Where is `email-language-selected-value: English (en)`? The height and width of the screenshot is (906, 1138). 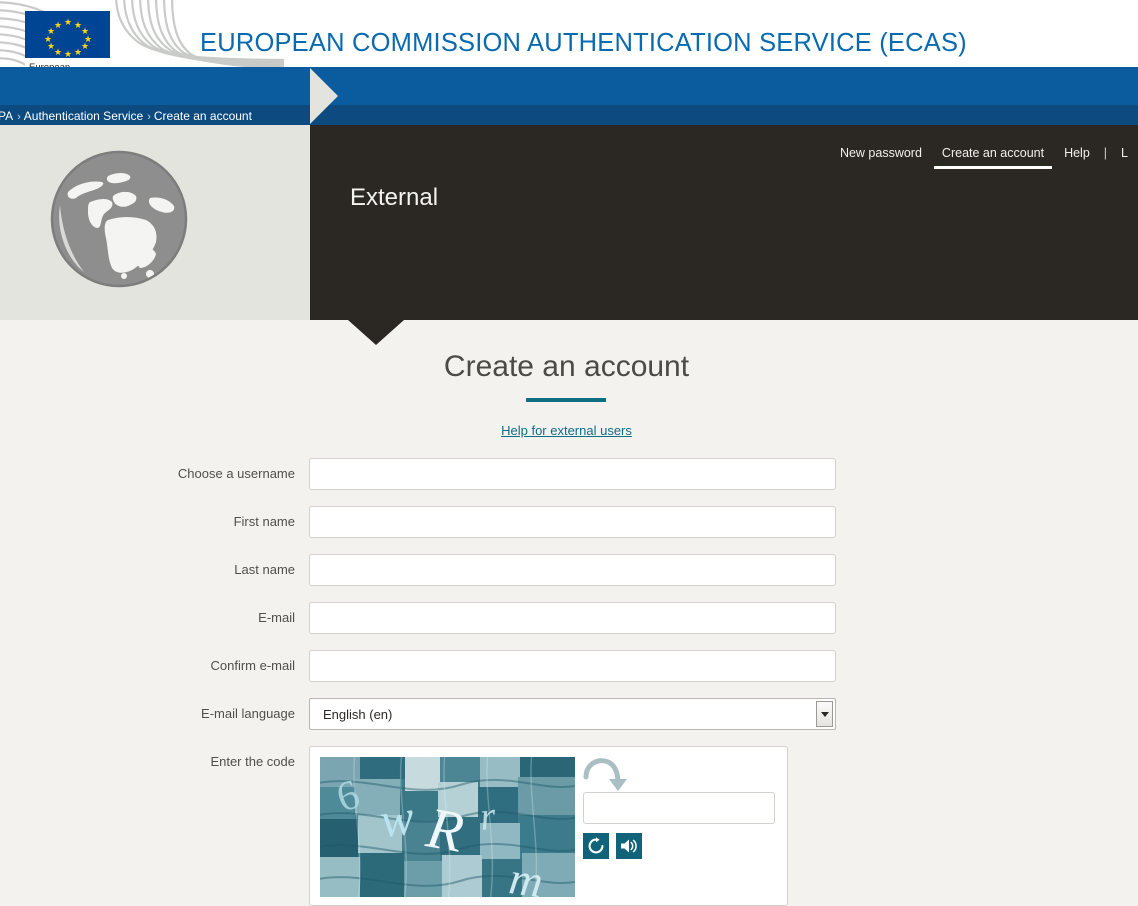
email-language-selected-value: English (en) is located at coordinates (358, 714).